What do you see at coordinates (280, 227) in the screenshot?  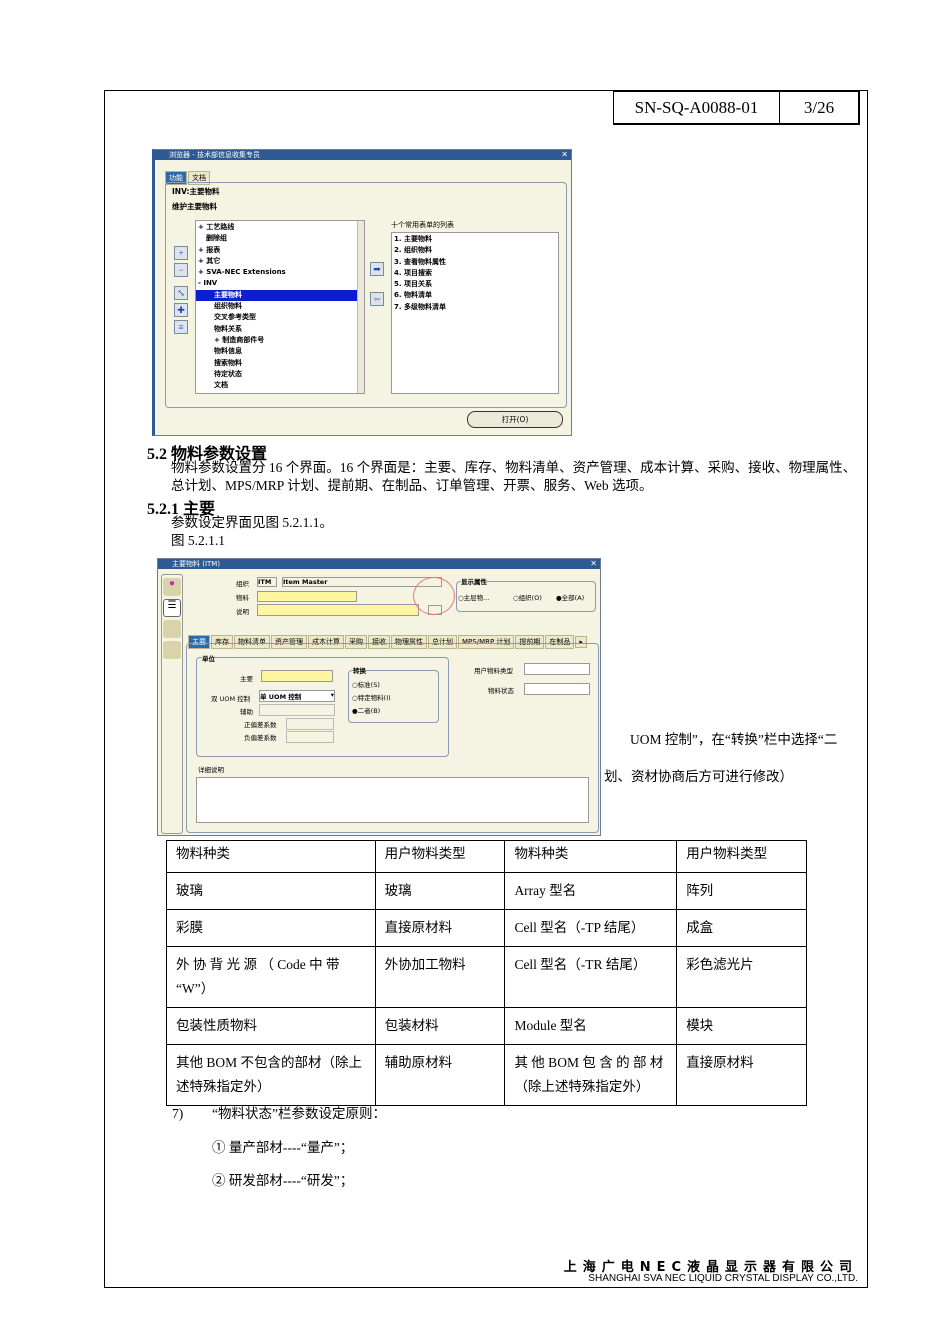 I see `tree-item: + 工艺路线` at bounding box center [280, 227].